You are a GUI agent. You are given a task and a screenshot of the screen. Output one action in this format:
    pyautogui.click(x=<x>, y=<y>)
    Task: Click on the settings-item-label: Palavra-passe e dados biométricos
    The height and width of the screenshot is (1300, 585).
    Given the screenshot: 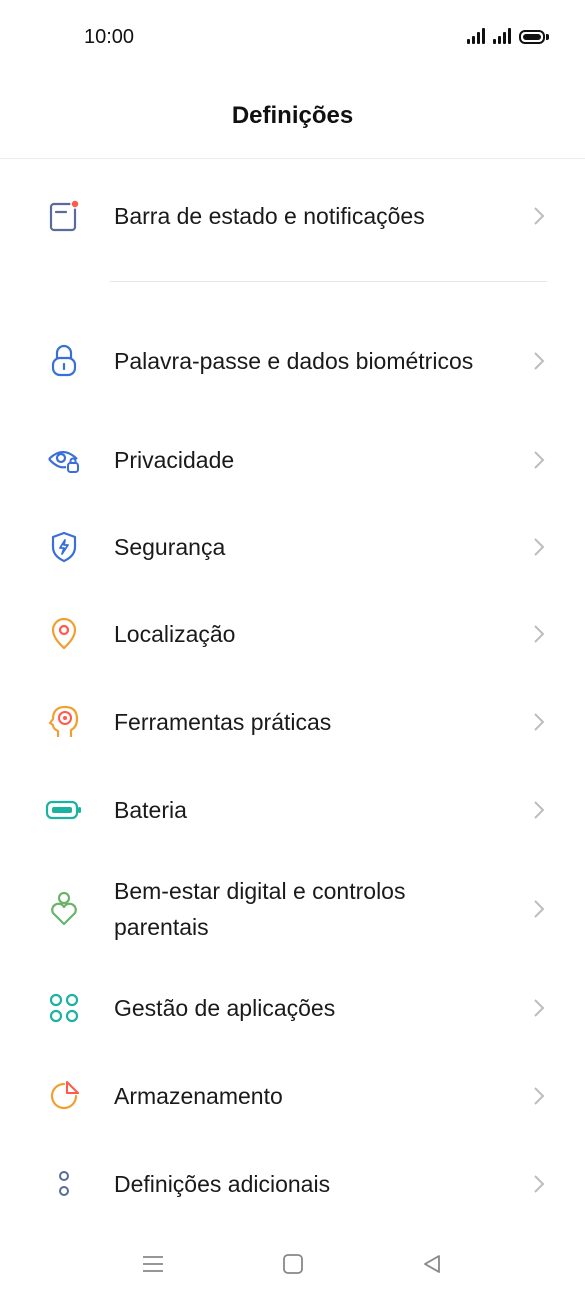 What is the action you would take?
    pyautogui.click(x=294, y=361)
    